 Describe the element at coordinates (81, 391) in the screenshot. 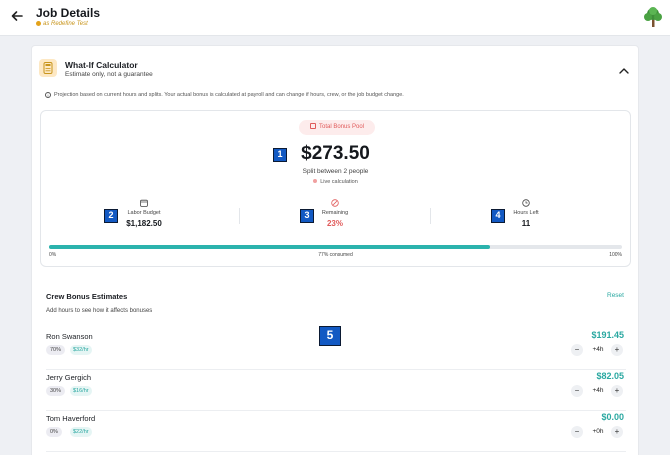

I see `hourly-rate-badge: $16/hr` at that location.